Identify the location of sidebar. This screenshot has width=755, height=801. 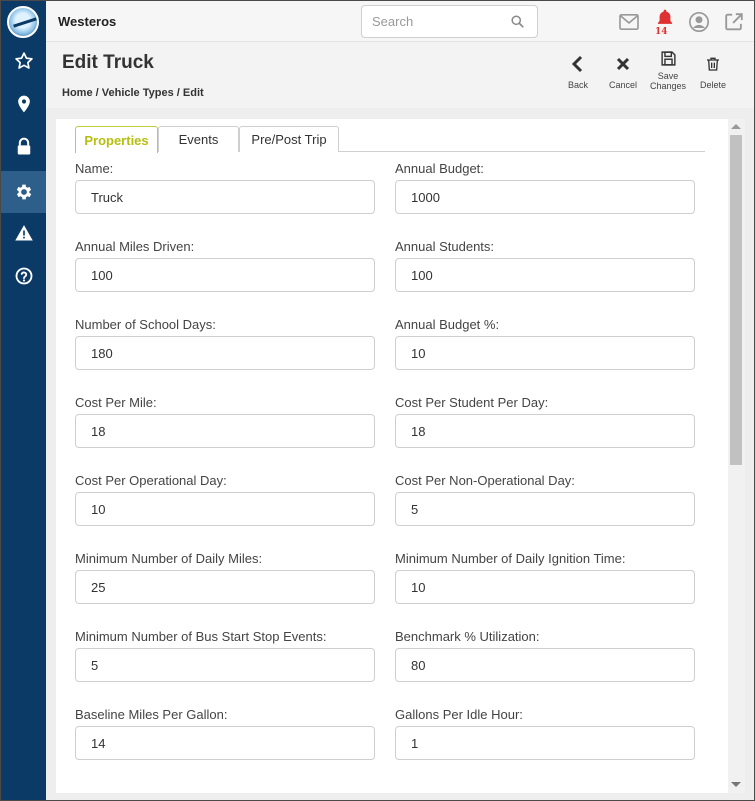
(23, 400).